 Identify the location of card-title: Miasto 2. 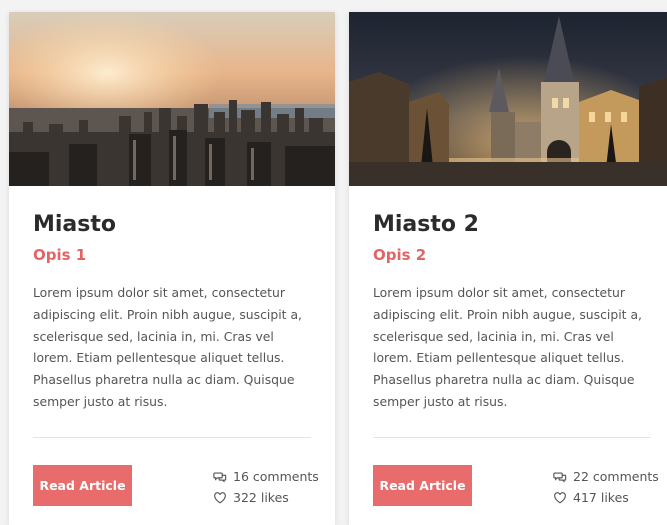
(426, 224).